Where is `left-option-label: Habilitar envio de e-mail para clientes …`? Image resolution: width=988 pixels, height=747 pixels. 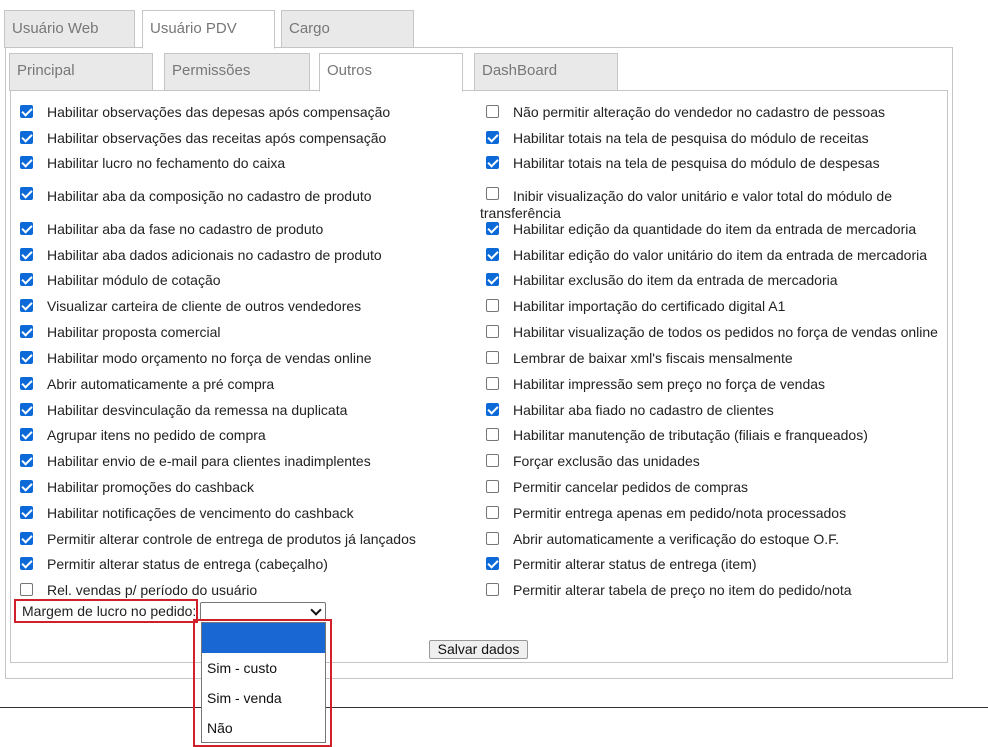 left-option-label: Habilitar envio de e-mail para clientes … is located at coordinates (209, 461).